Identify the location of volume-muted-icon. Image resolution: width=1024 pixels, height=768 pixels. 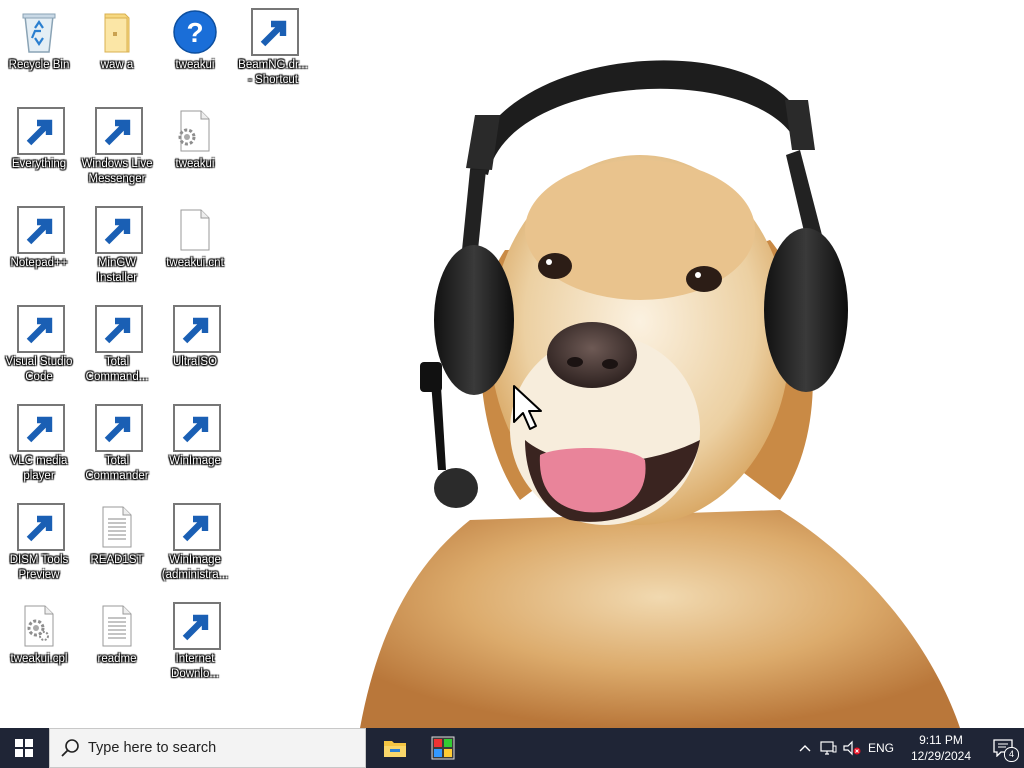
(852, 748).